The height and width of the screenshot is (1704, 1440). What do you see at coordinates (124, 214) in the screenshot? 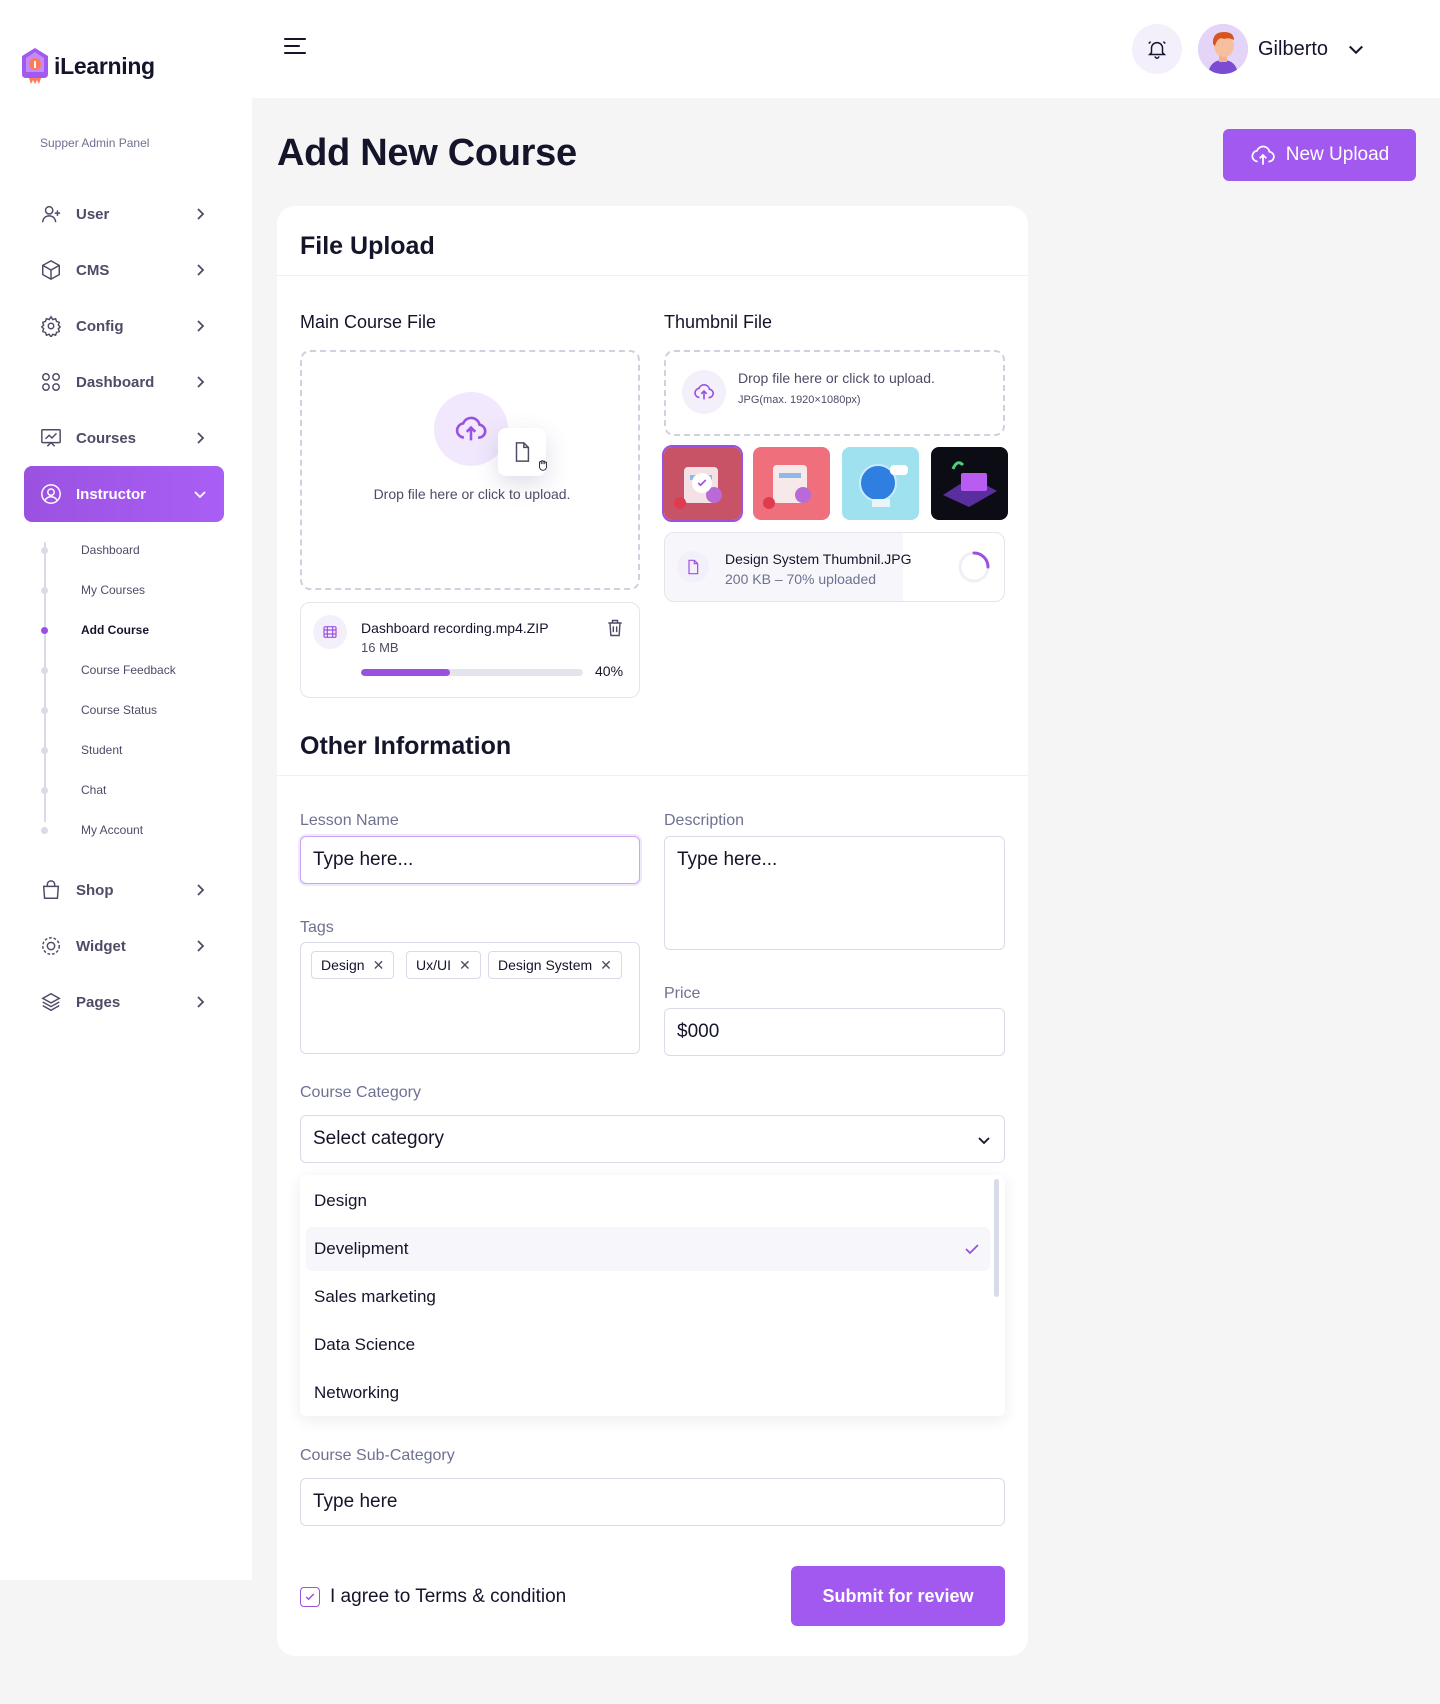
I see `sidebar-item-user: User` at bounding box center [124, 214].